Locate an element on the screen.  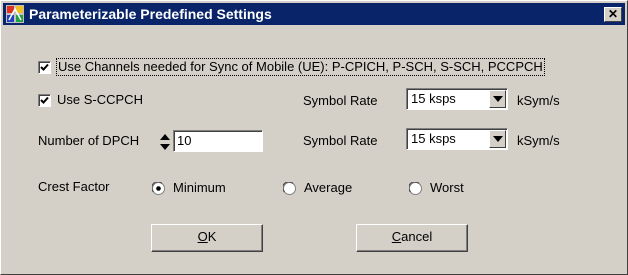
close-icon: ✕ is located at coordinates (613, 14).